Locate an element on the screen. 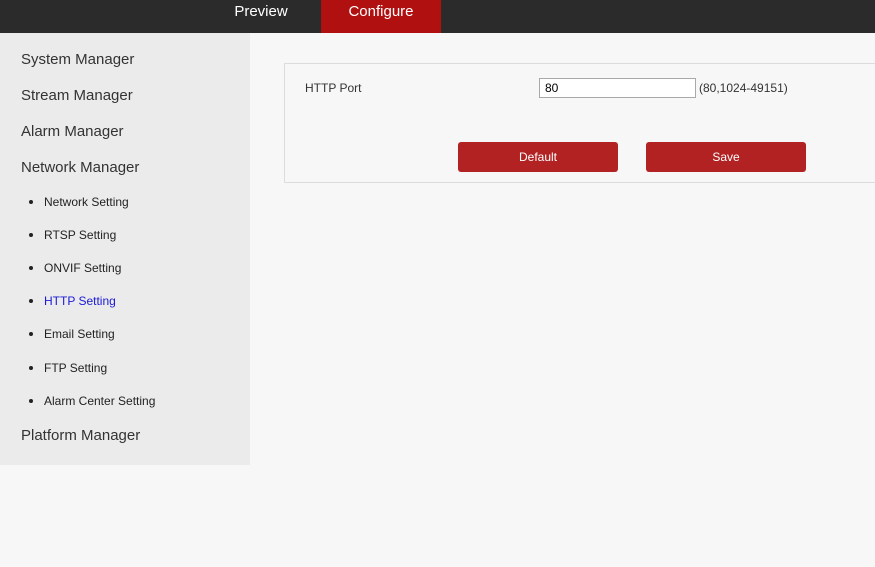 This screenshot has width=875, height=567. sidebar-subitem-label: Email Setting is located at coordinates (79, 334).